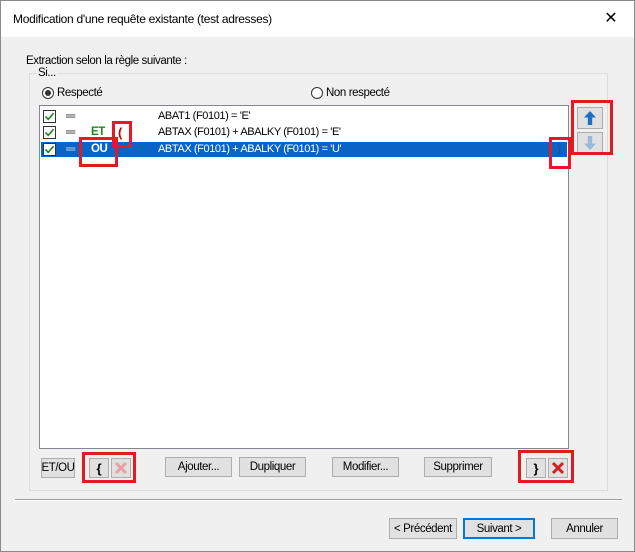 The height and width of the screenshot is (552, 635). I want to click on cancel-button: Annuler, so click(584, 528).